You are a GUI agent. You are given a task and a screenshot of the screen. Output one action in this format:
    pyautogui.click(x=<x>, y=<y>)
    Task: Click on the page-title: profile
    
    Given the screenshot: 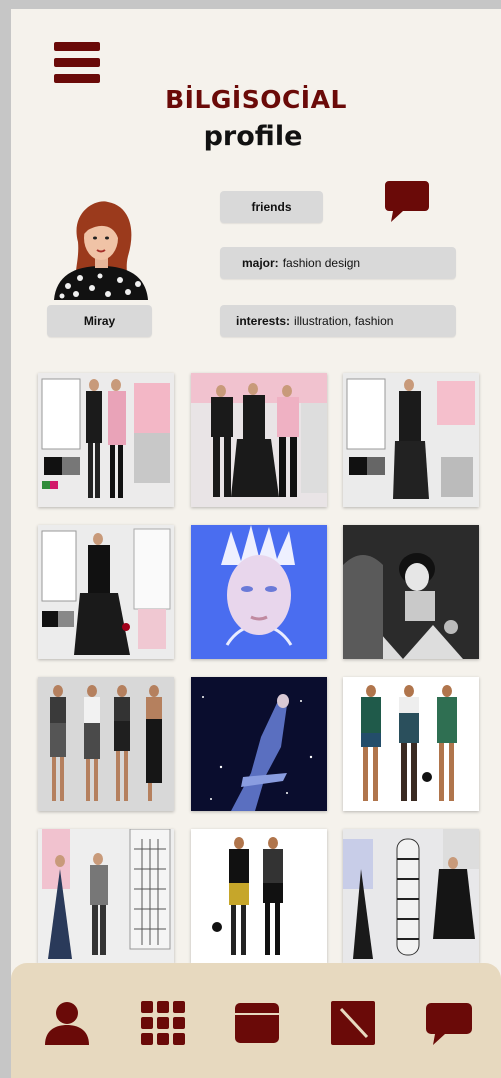 What is the action you would take?
    pyautogui.click(x=253, y=136)
    